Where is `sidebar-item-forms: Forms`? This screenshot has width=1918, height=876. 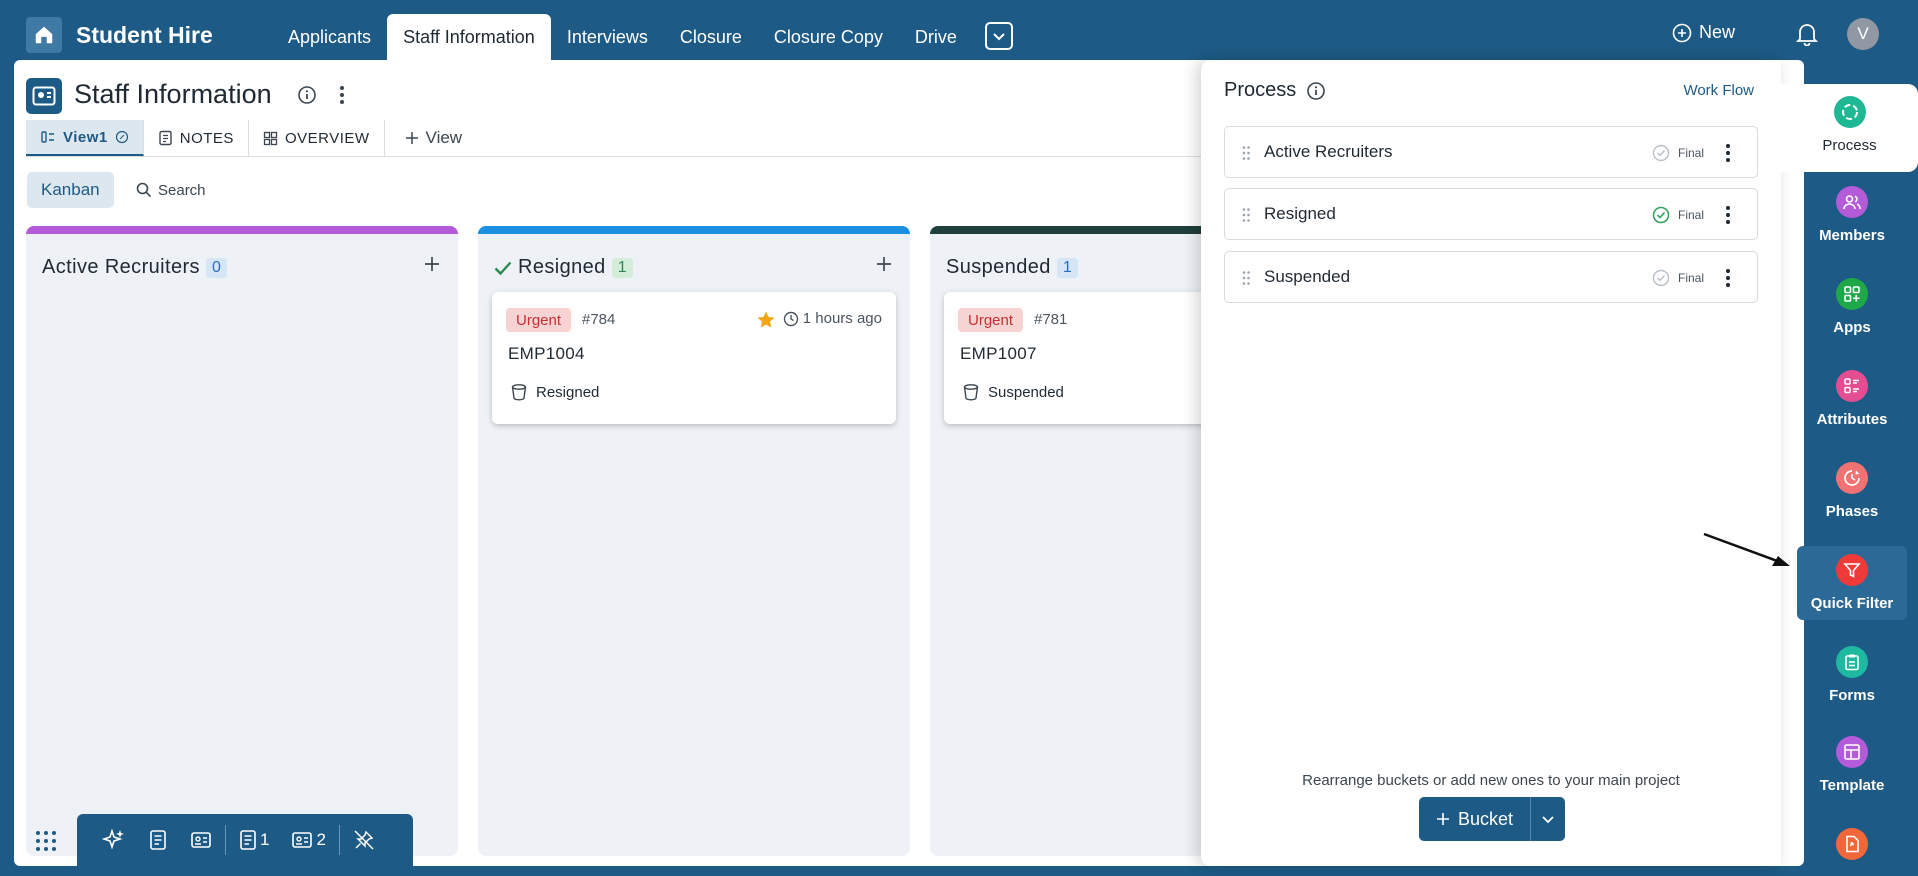
sidebar-item-forms: Forms is located at coordinates (1852, 675).